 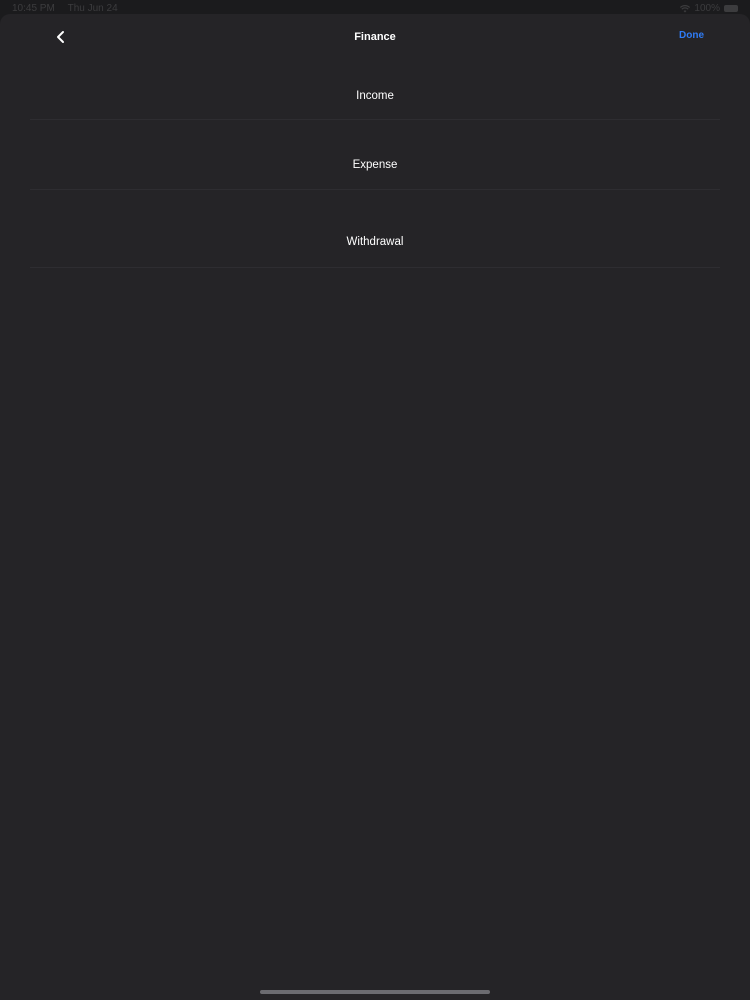 I want to click on list-item-label: Income, so click(x=375, y=96).